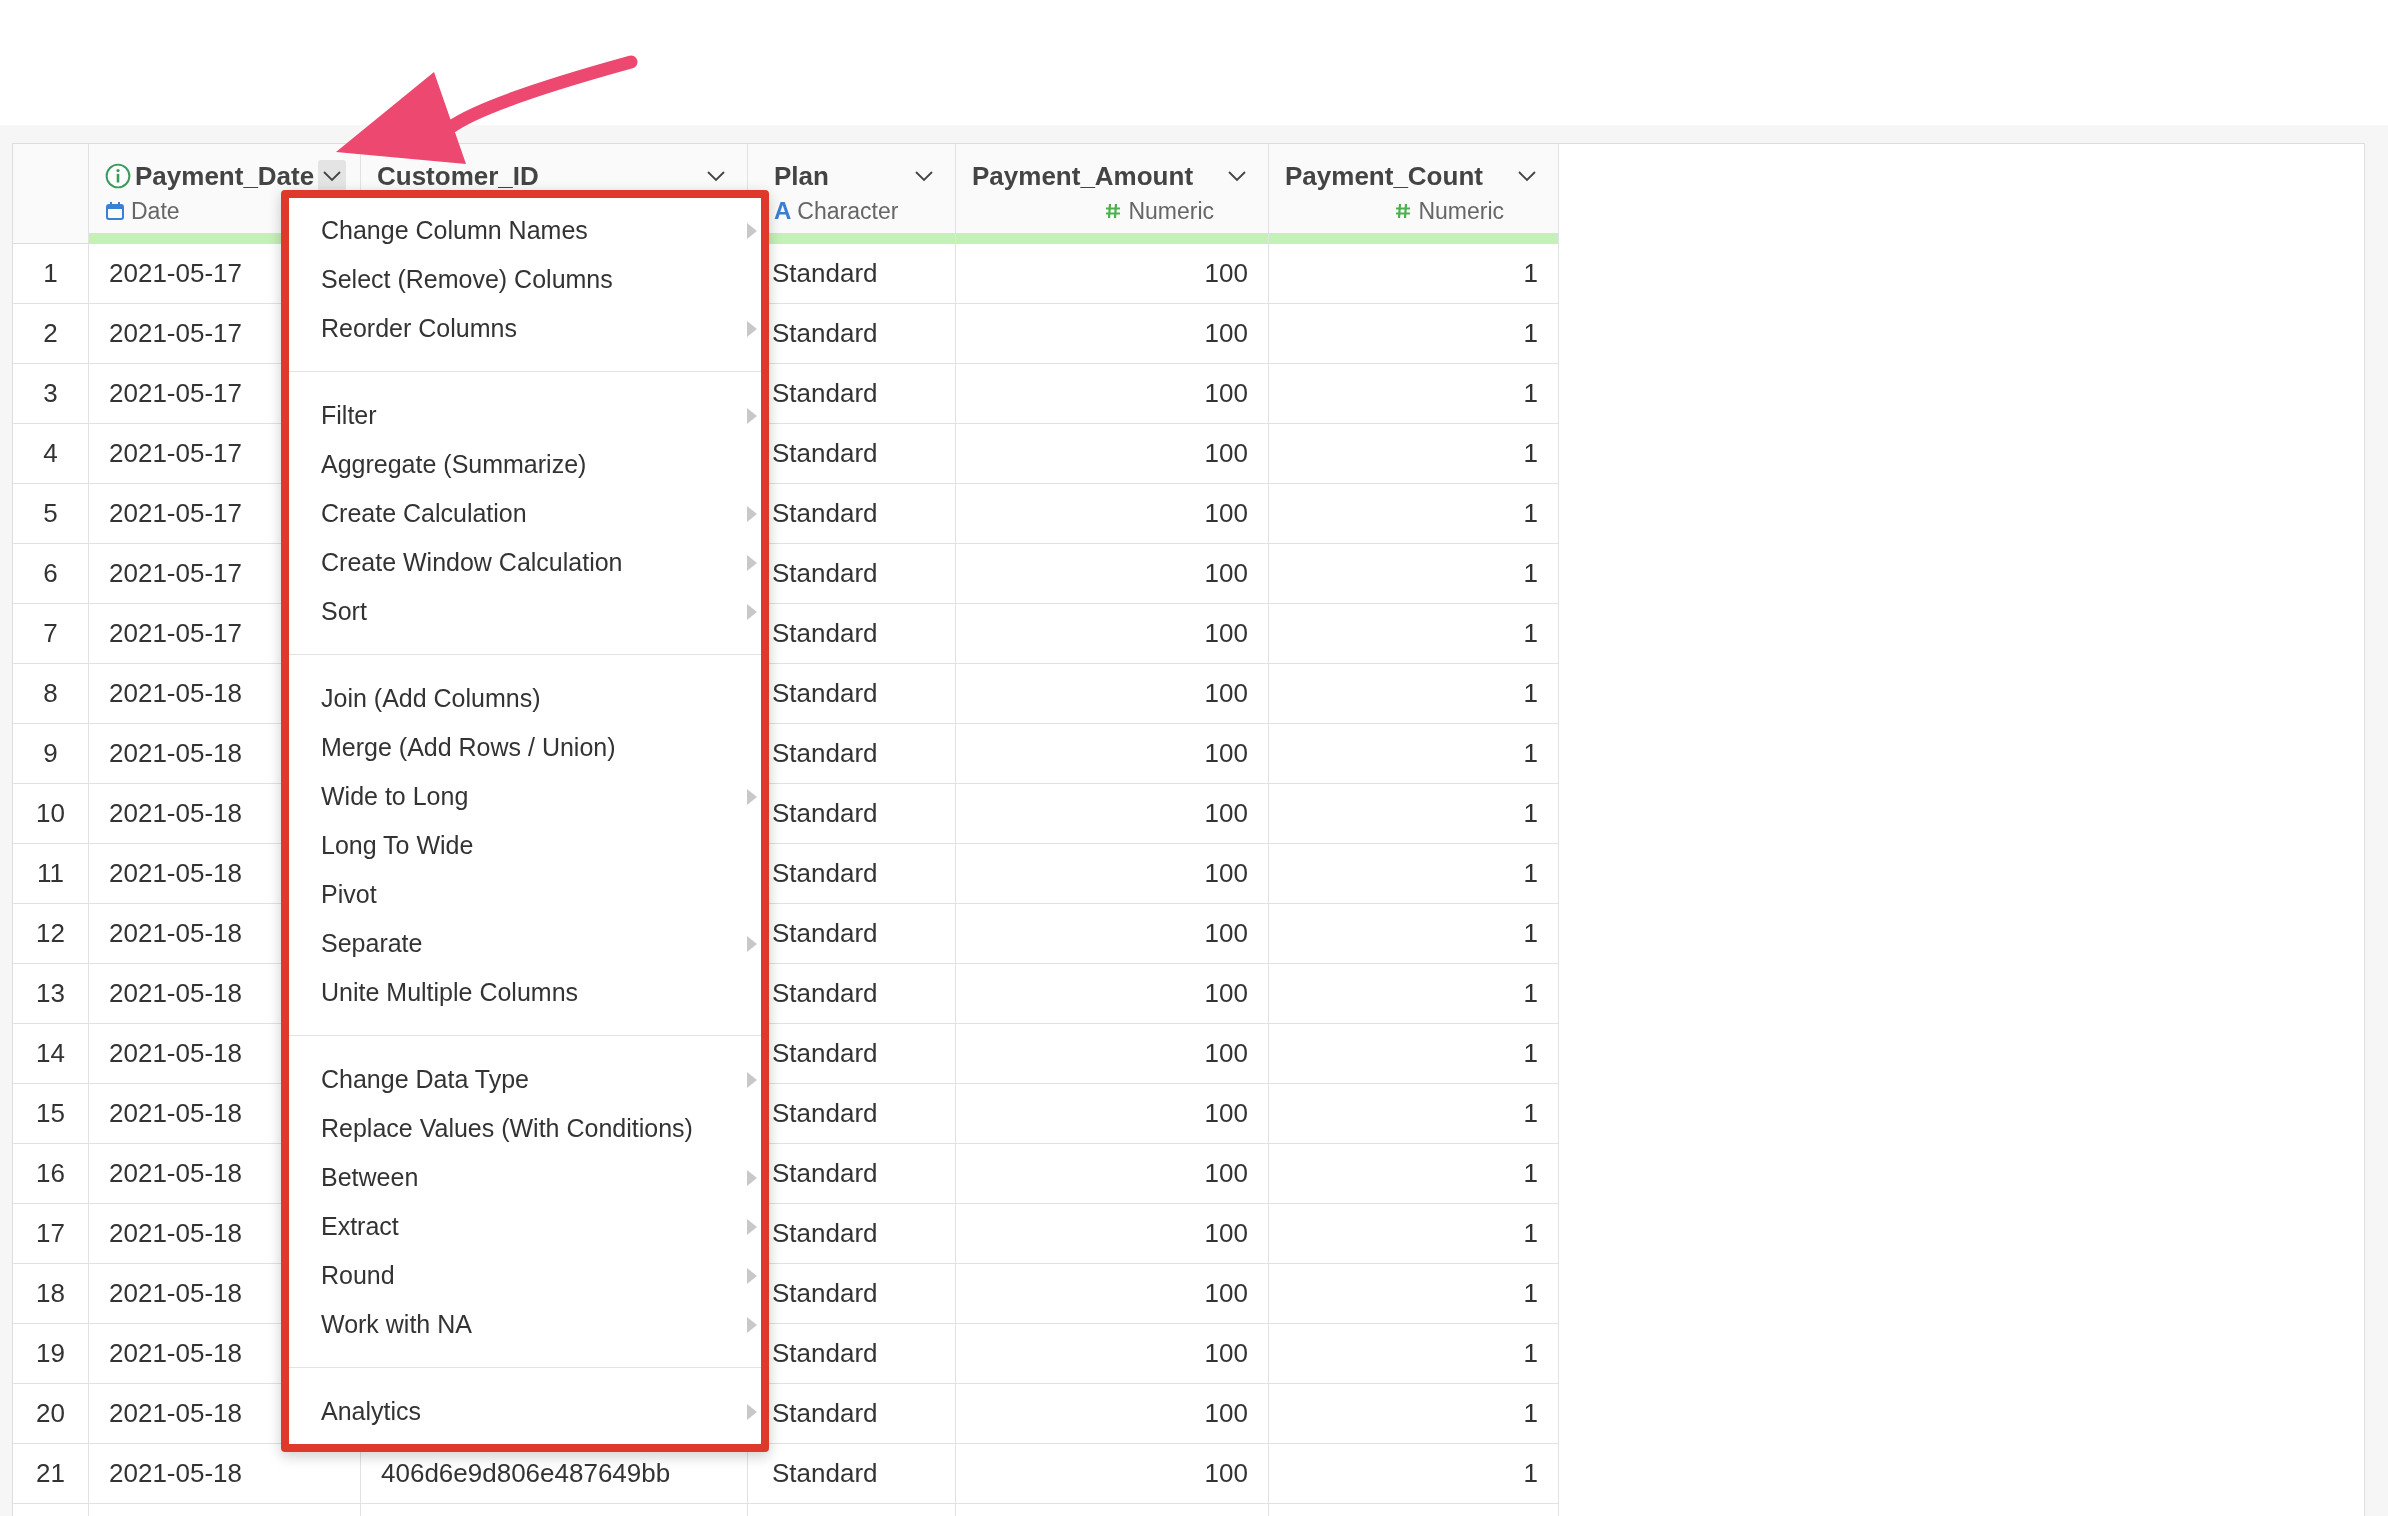 This screenshot has width=2388, height=1516. Describe the element at coordinates (51, 934) in the screenshot. I see `row-number: 12` at that location.